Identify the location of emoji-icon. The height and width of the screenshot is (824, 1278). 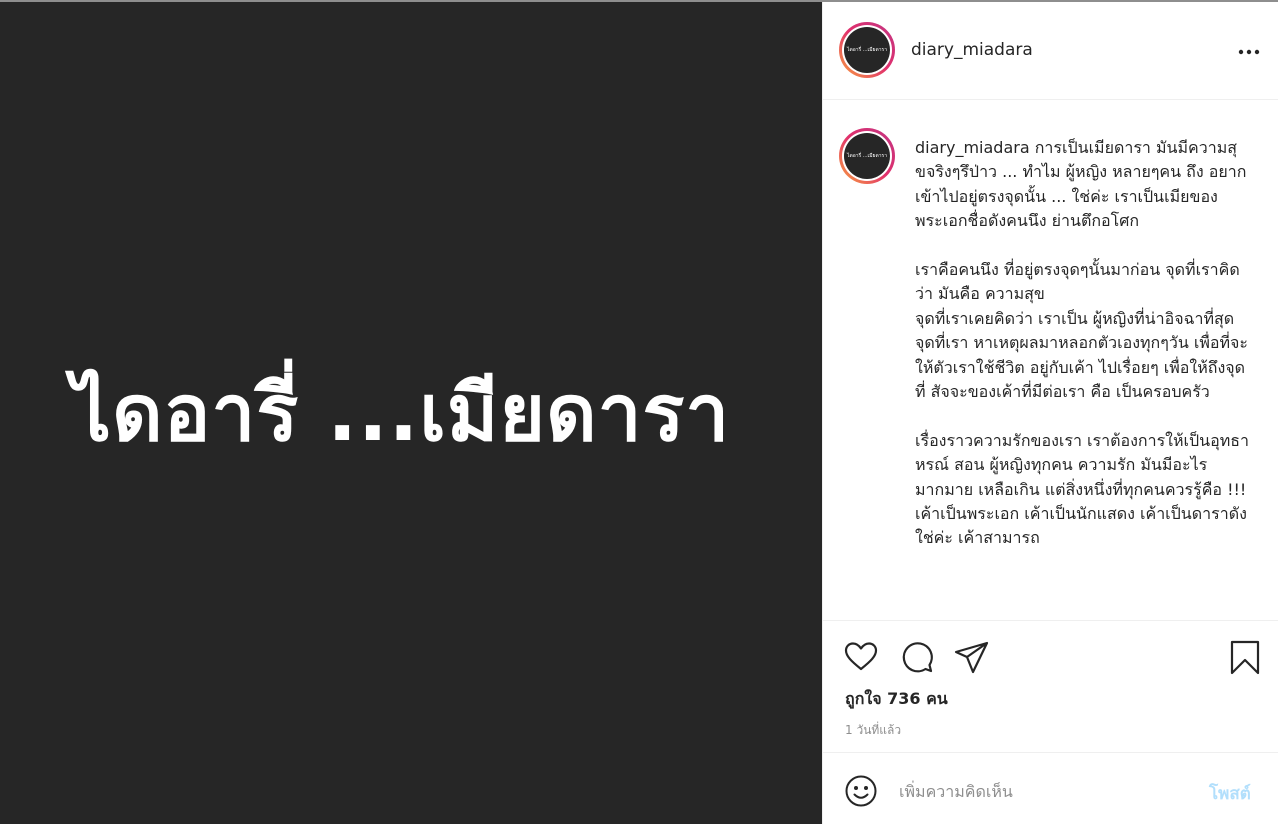
(861, 791).